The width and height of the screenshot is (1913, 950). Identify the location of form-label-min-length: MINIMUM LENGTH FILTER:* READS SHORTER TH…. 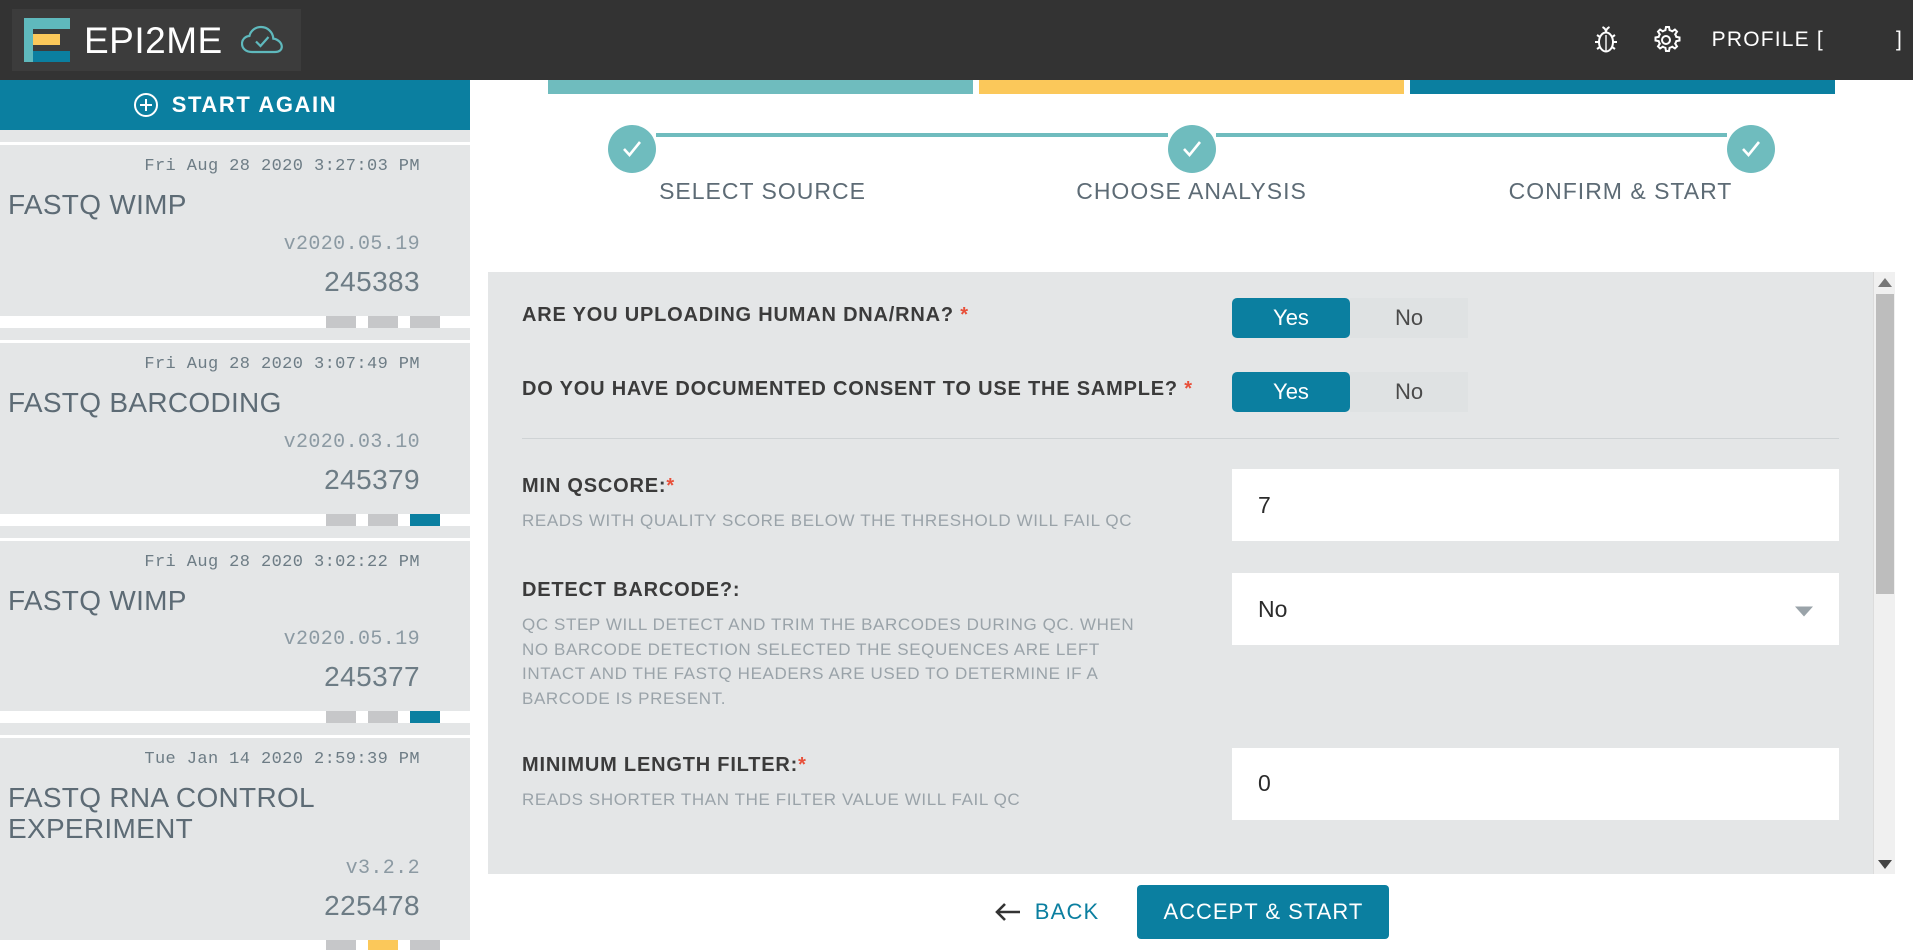
(872, 780).